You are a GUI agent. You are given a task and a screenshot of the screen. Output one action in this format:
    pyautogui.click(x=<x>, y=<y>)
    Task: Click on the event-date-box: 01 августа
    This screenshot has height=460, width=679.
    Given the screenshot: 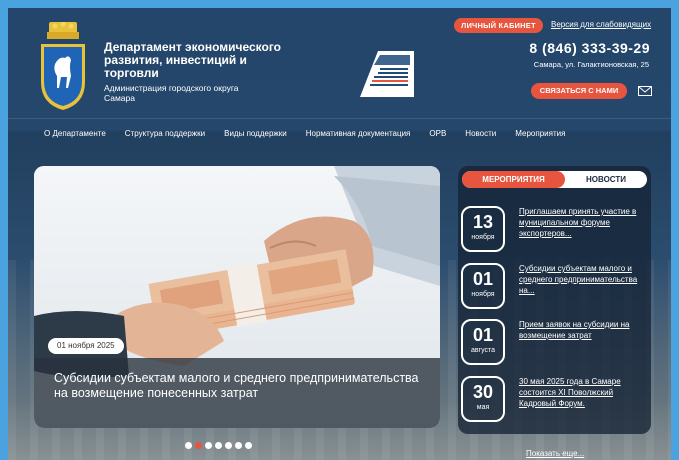 What is the action you would take?
    pyautogui.click(x=483, y=342)
    